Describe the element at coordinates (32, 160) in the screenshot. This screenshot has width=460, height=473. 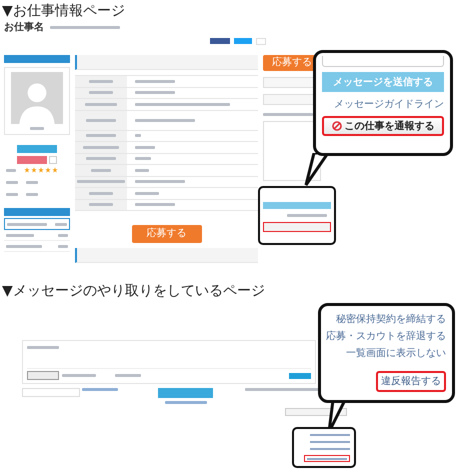
I see `favorite-button` at that location.